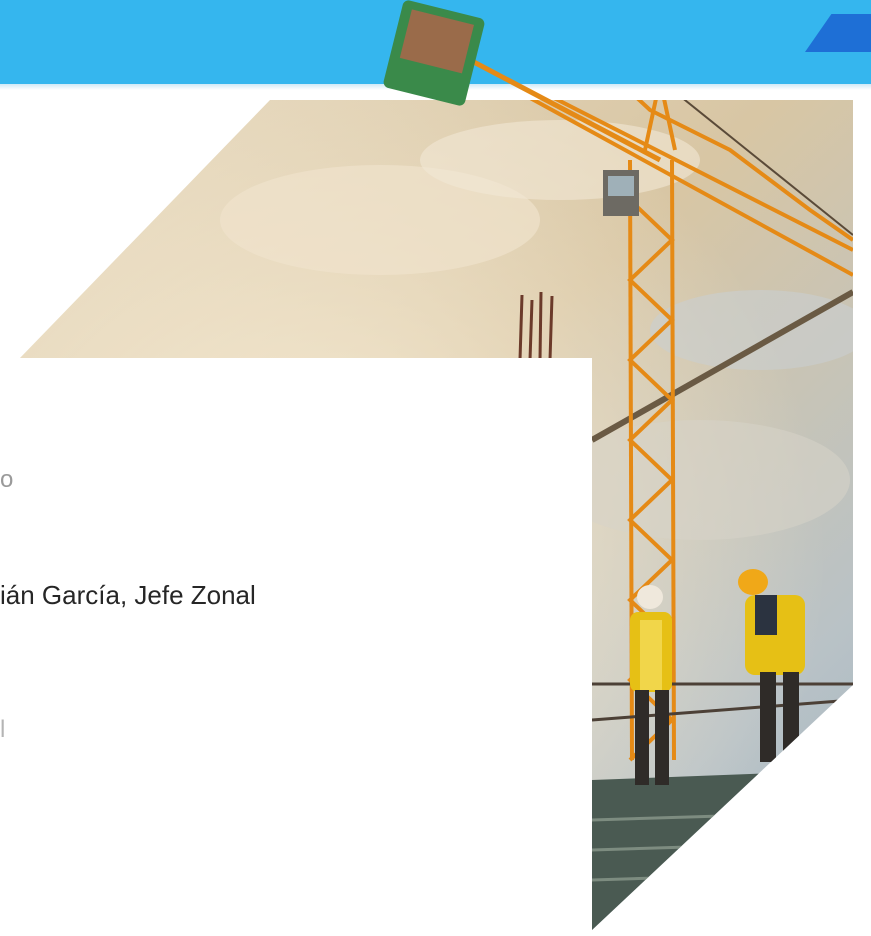 This screenshot has height=936, width=871. Describe the element at coordinates (3, 729) in the screenshot. I see `footer-text: l` at that location.